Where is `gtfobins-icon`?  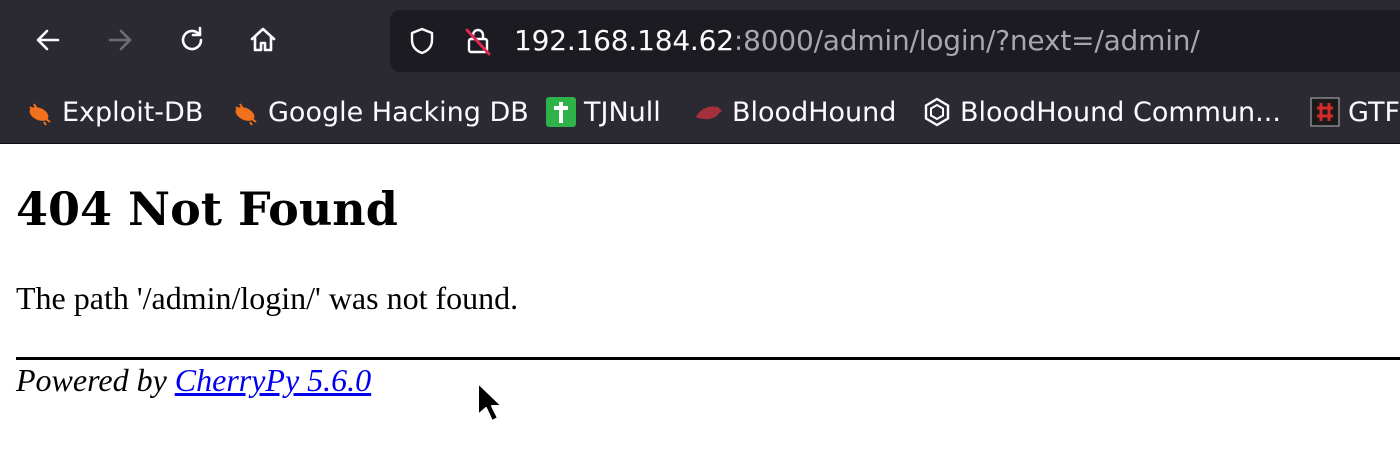 gtfobins-icon is located at coordinates (1325, 112).